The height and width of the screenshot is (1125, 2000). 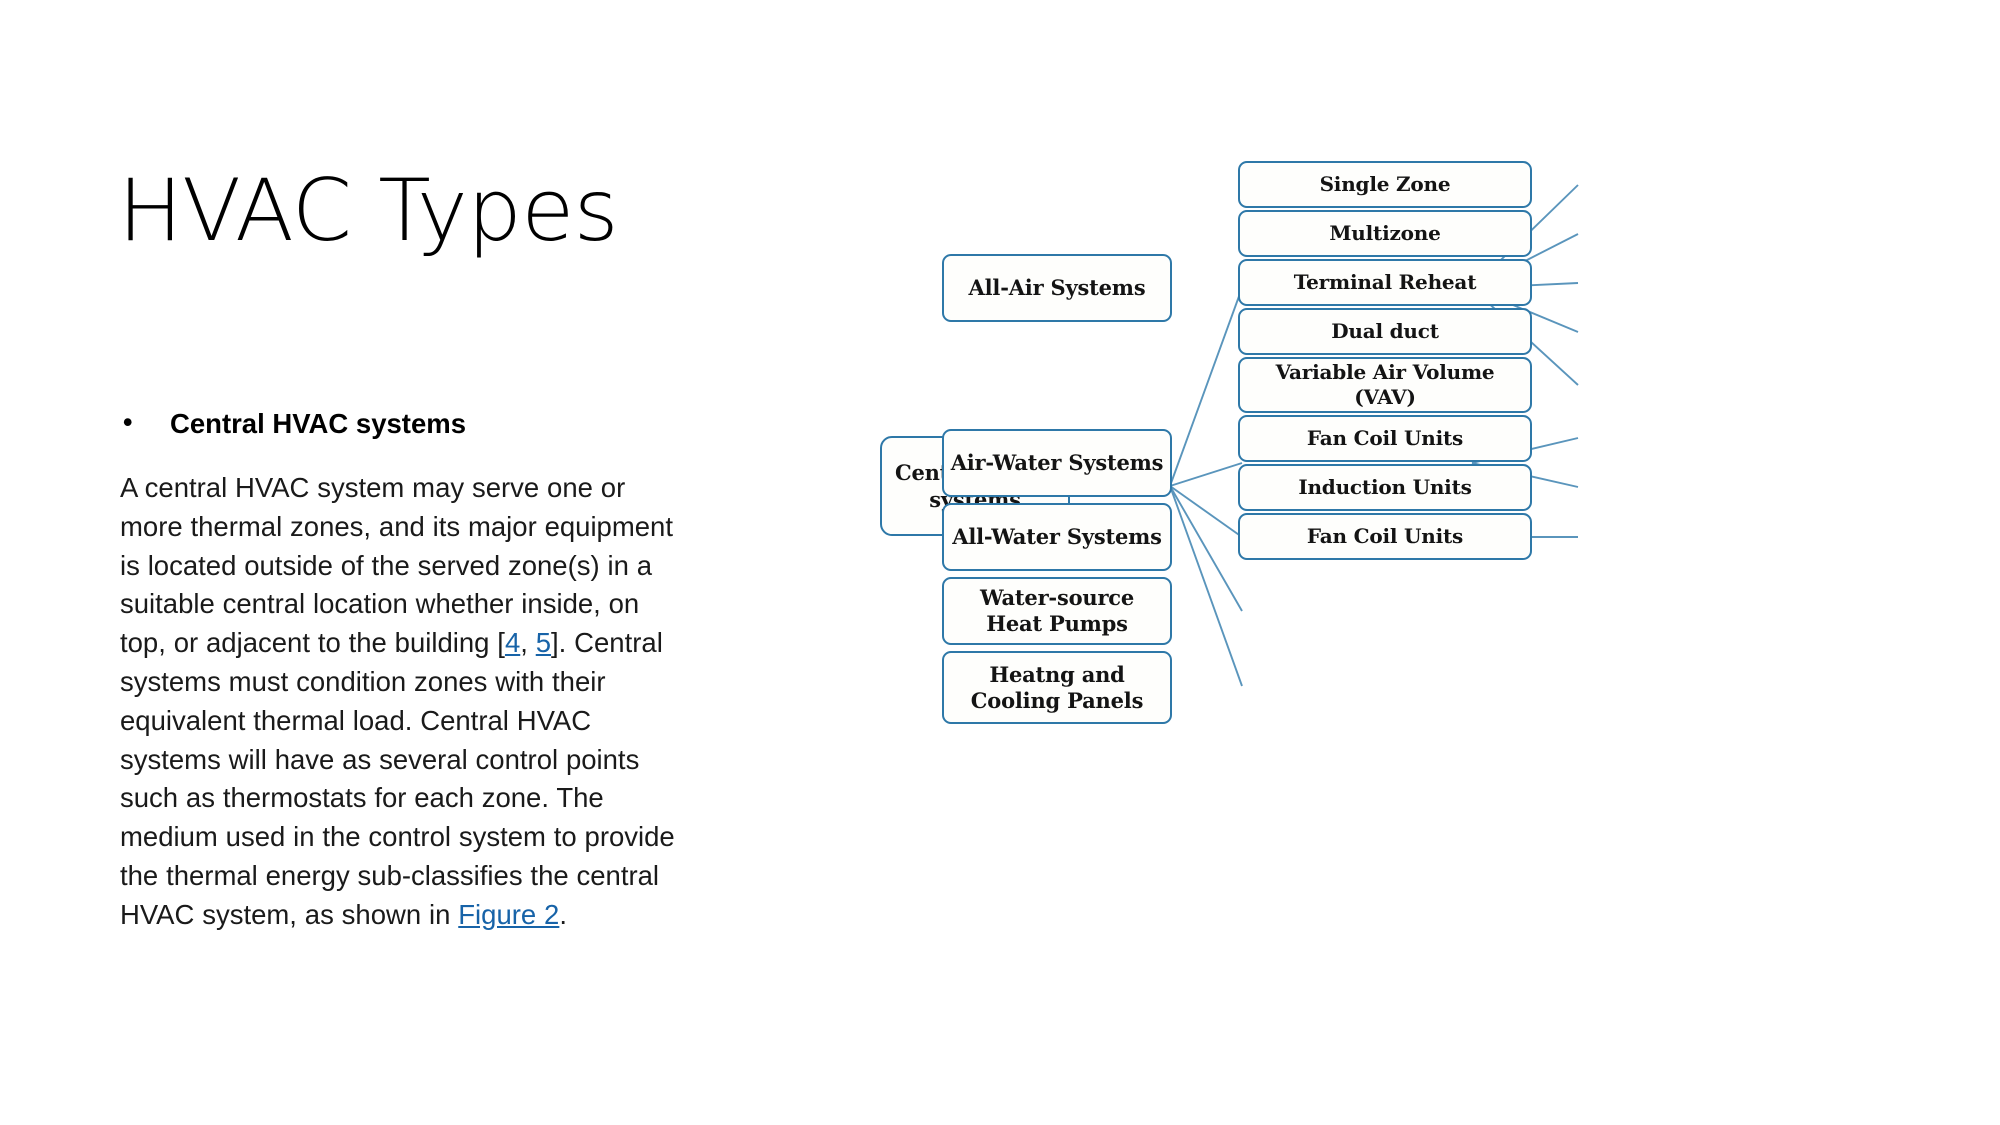 I want to click on node-fan-coil-units-all-water: Fan Coil Units, so click(x=1385, y=536).